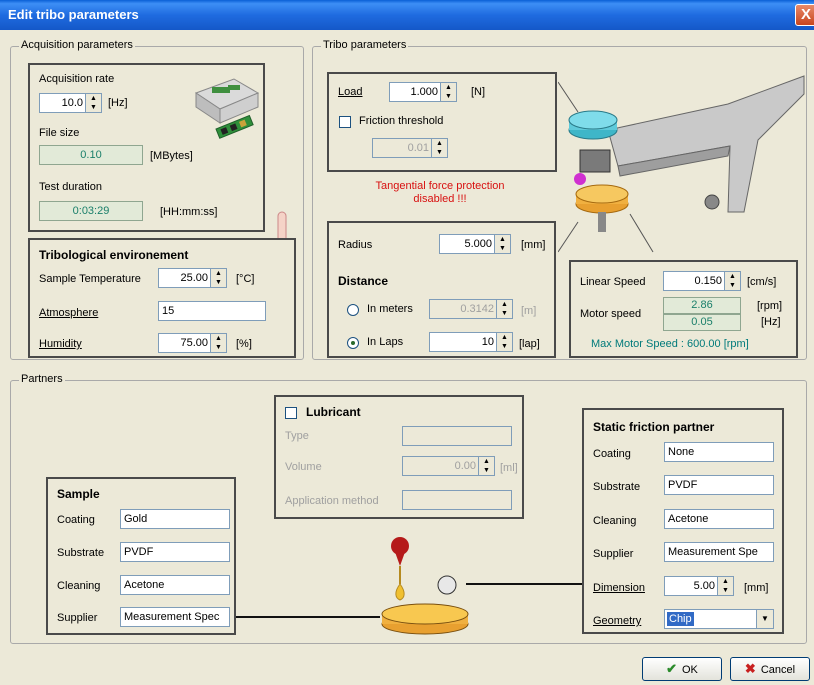  I want to click on atmosphere-label: Atmosphere, so click(69, 313).